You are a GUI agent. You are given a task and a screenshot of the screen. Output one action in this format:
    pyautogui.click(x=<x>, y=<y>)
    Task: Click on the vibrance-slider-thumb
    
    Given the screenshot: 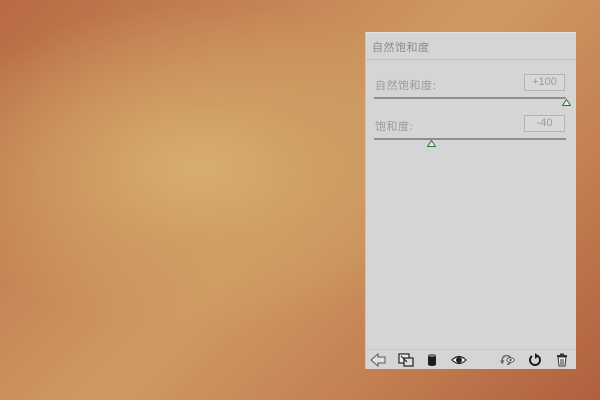 What is the action you would take?
    pyautogui.click(x=566, y=102)
    